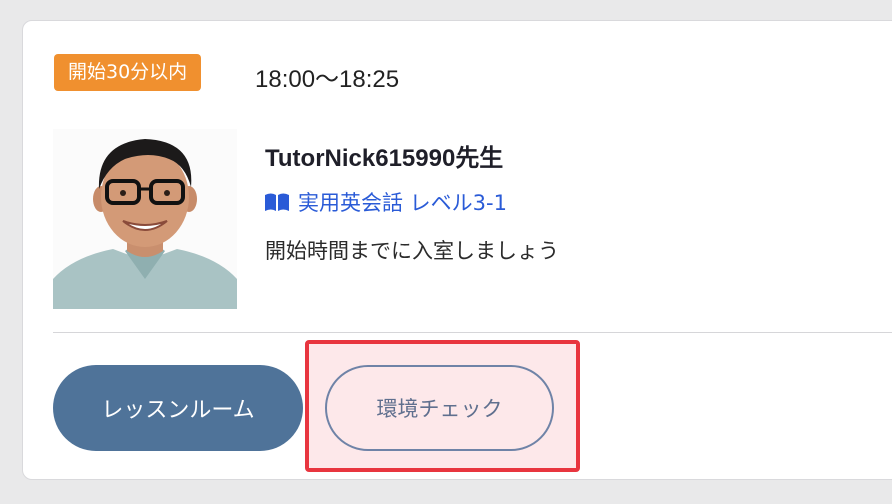 The width and height of the screenshot is (892, 504). Describe the element at coordinates (327, 79) in the screenshot. I see `lesson-time: 18:00〜18:25` at that location.